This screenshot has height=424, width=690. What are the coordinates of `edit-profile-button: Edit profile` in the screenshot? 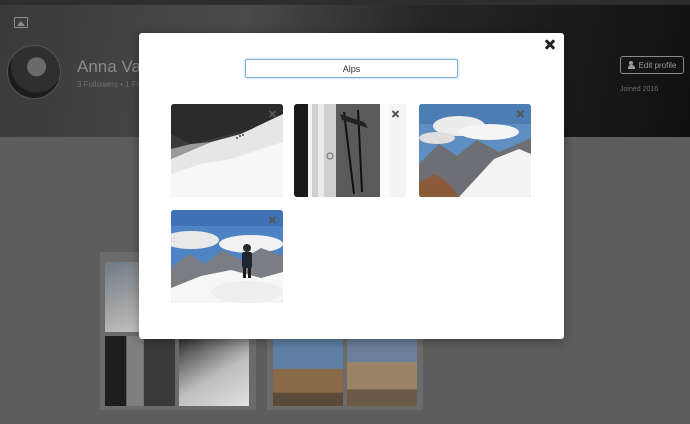 It's located at (652, 65).